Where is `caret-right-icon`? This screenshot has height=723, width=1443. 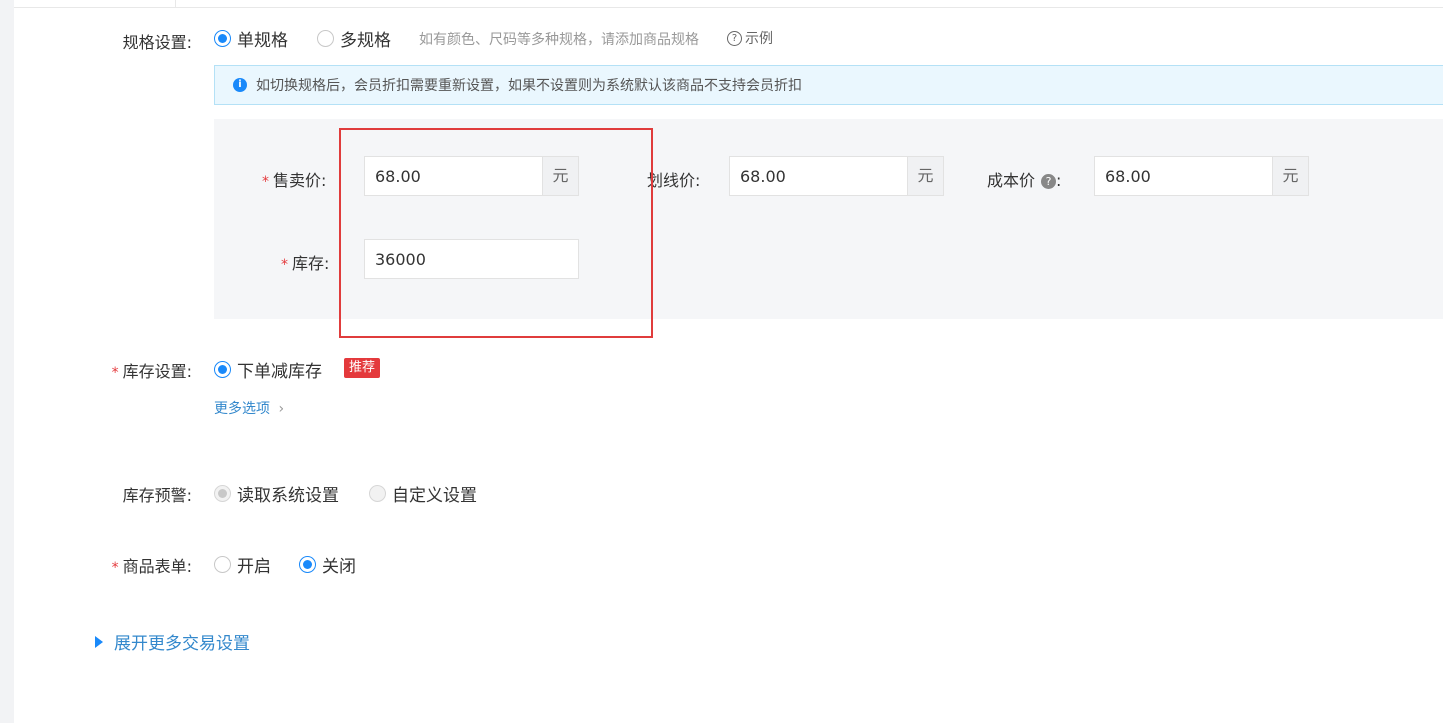
caret-right-icon is located at coordinates (99, 641).